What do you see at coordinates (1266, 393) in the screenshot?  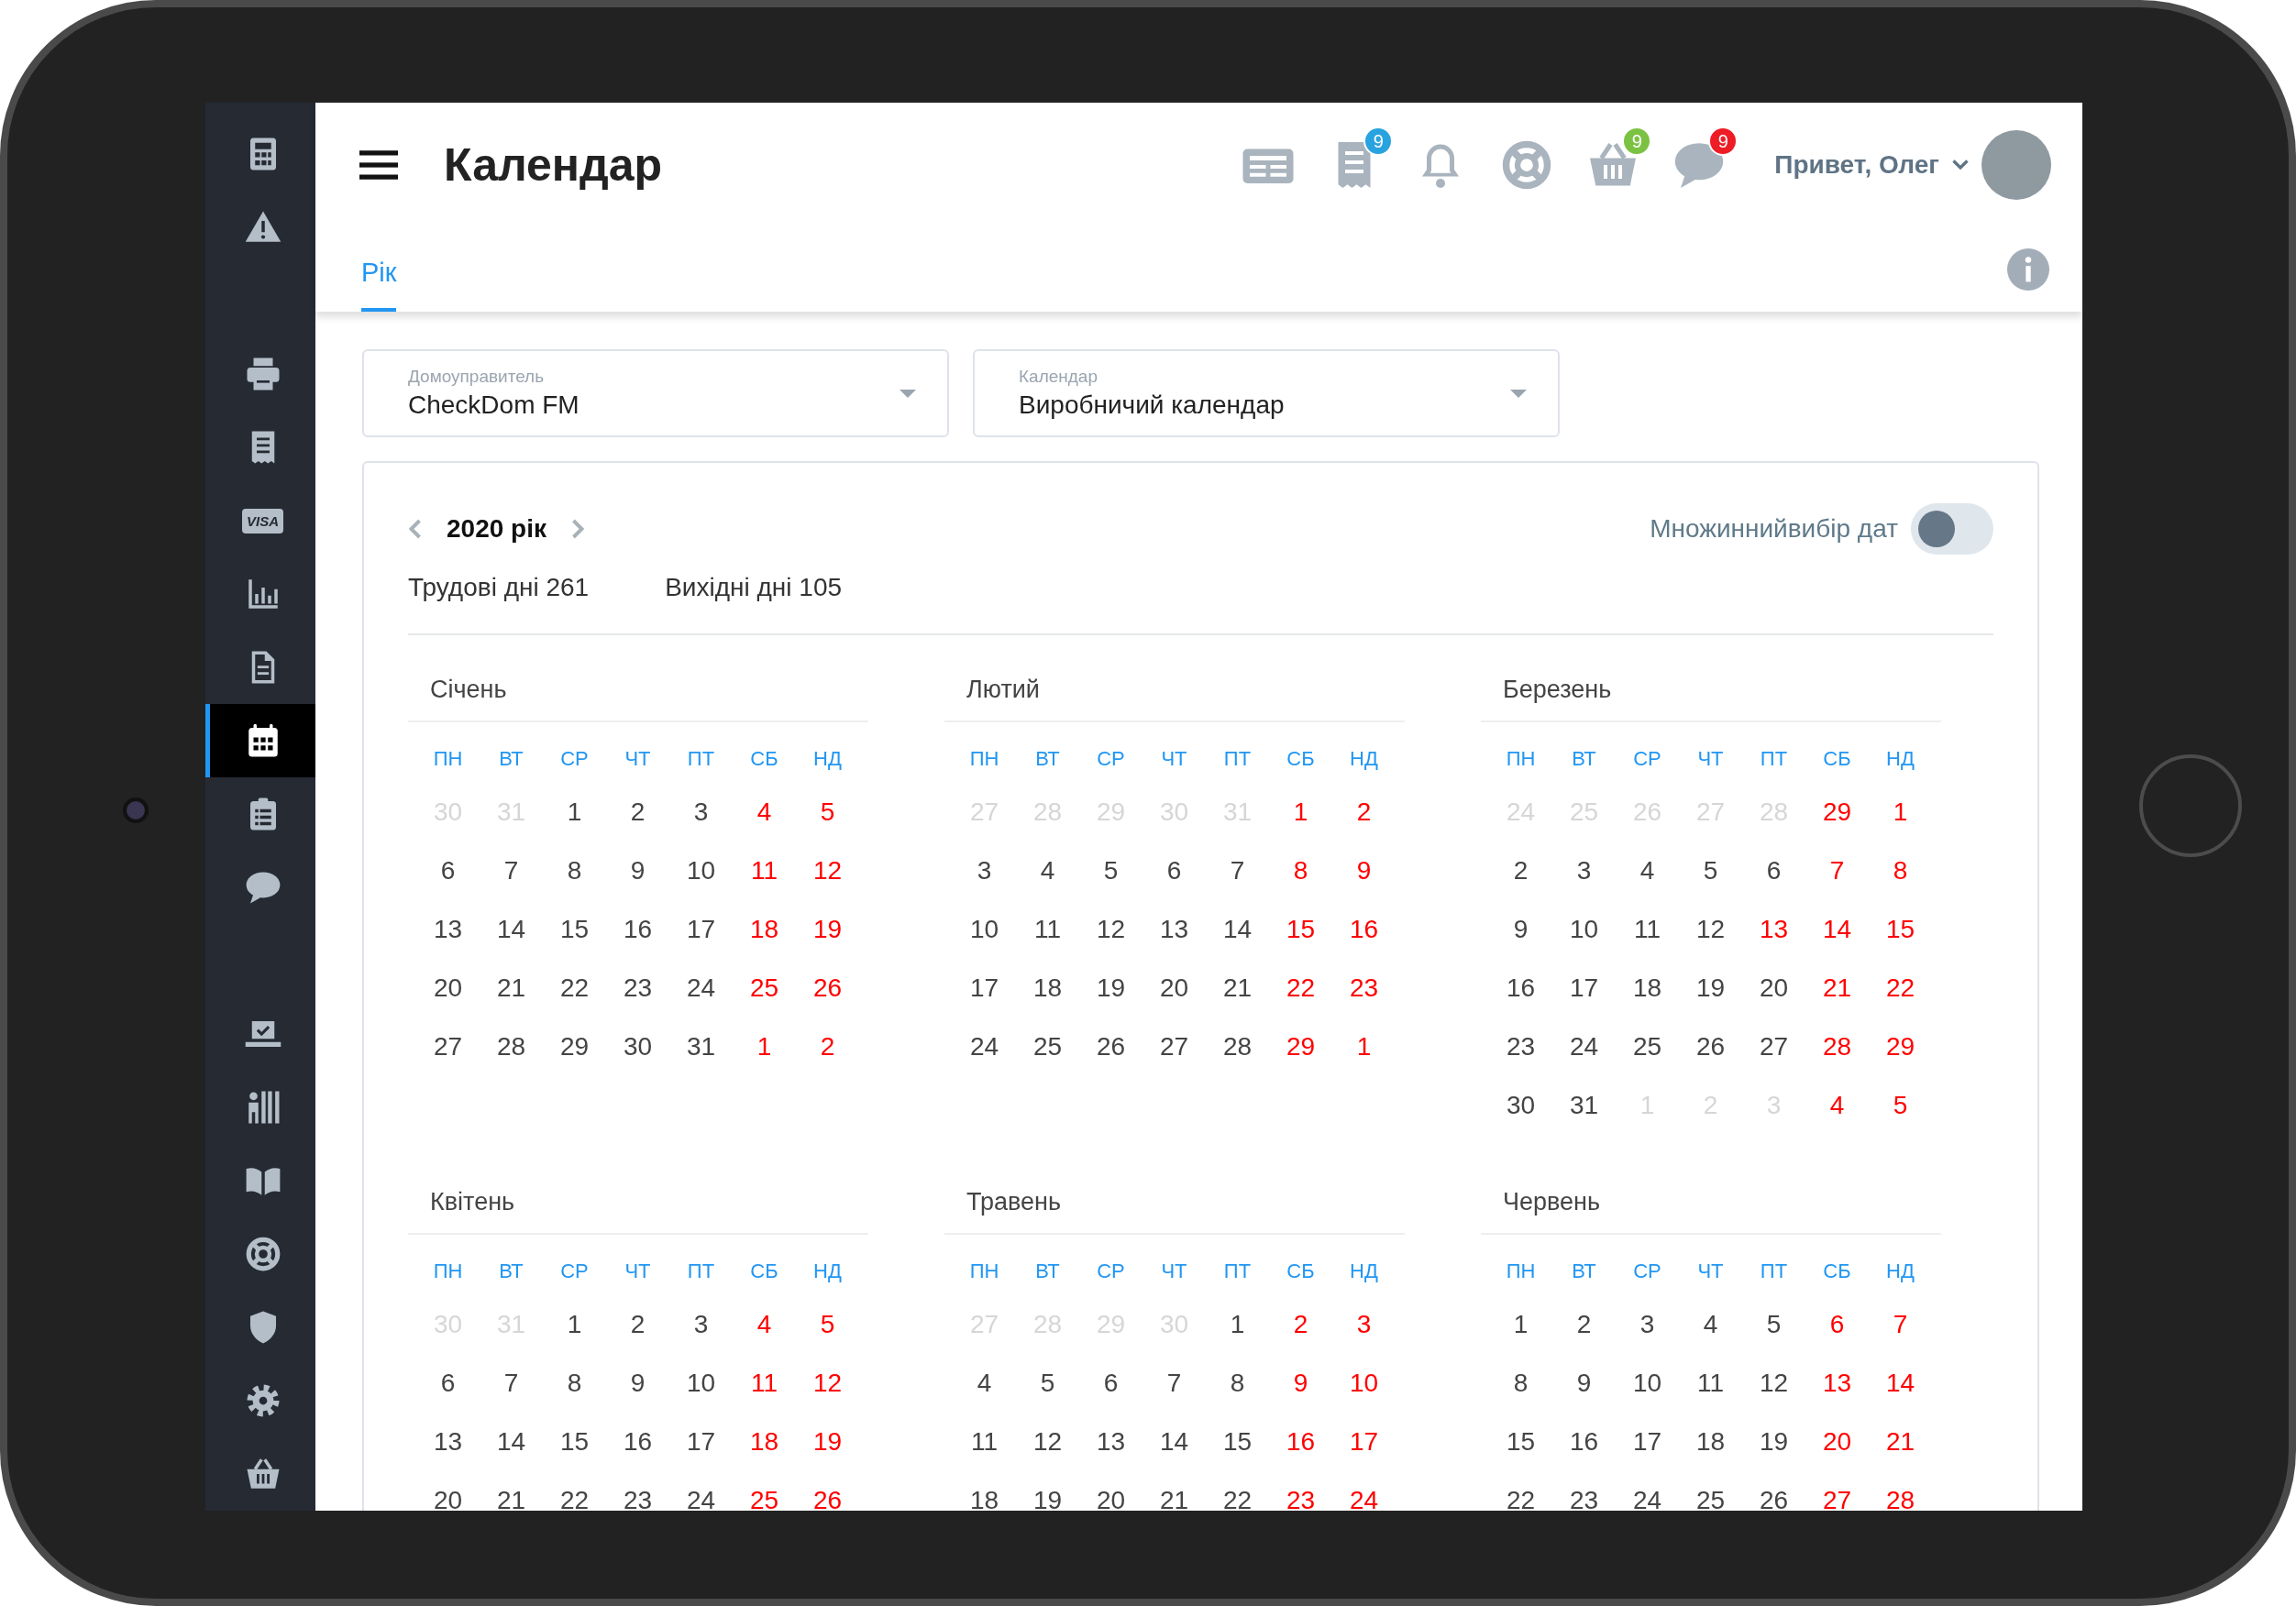 I see `select-field: Календар Виробничий календар` at bounding box center [1266, 393].